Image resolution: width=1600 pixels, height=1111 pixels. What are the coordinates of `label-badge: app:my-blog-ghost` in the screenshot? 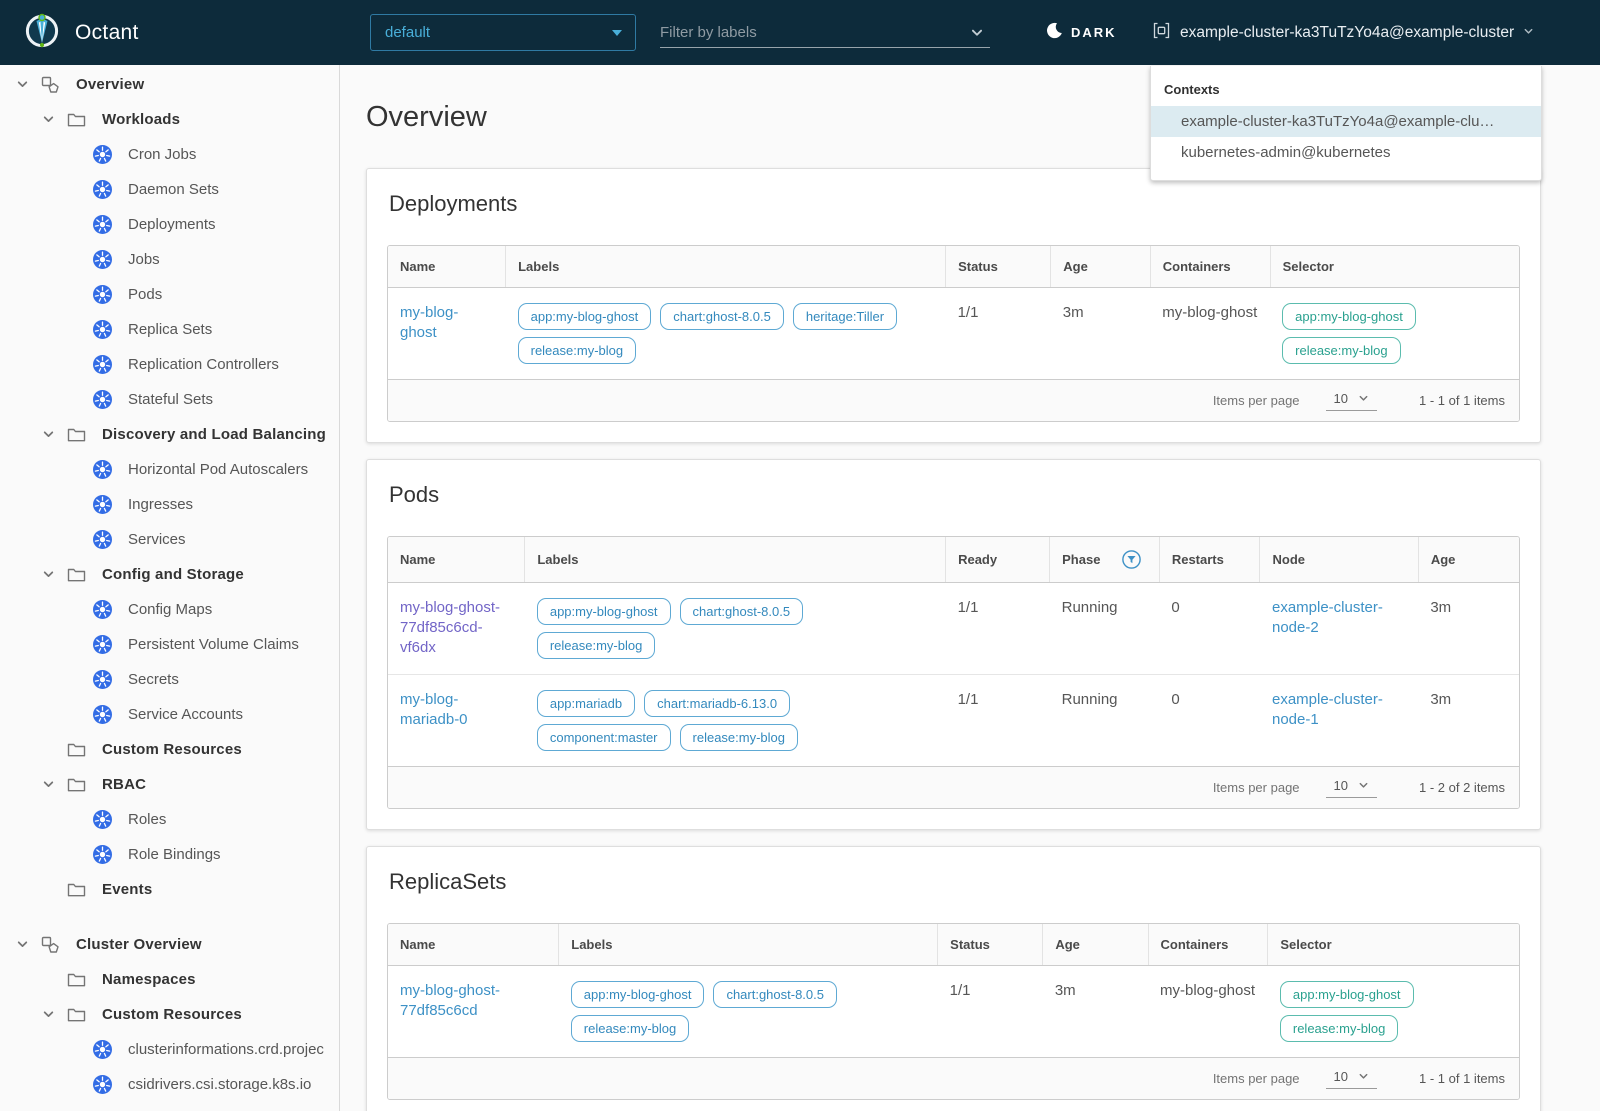 It's located at (603, 611).